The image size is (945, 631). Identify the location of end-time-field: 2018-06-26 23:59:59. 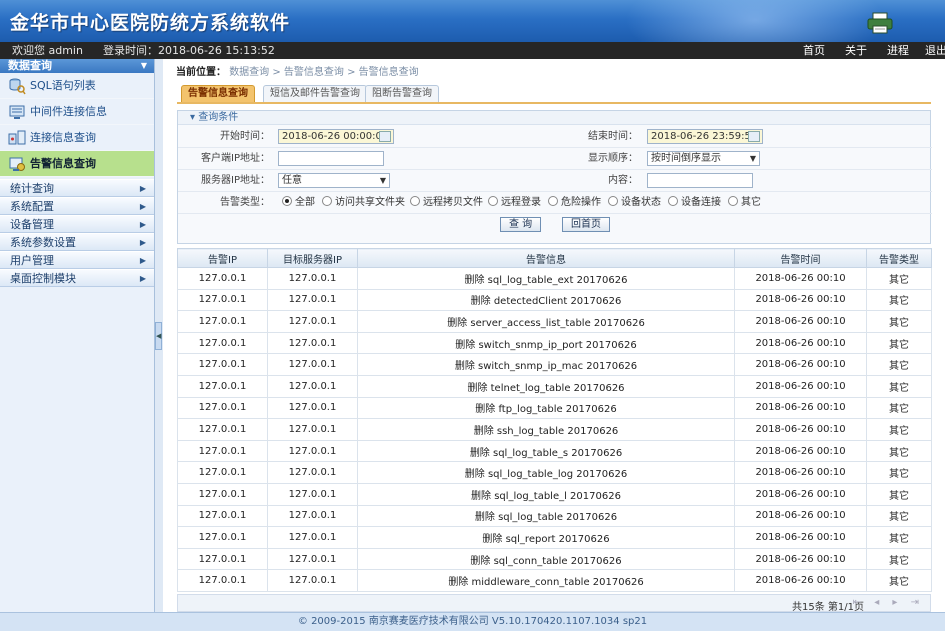
(705, 136).